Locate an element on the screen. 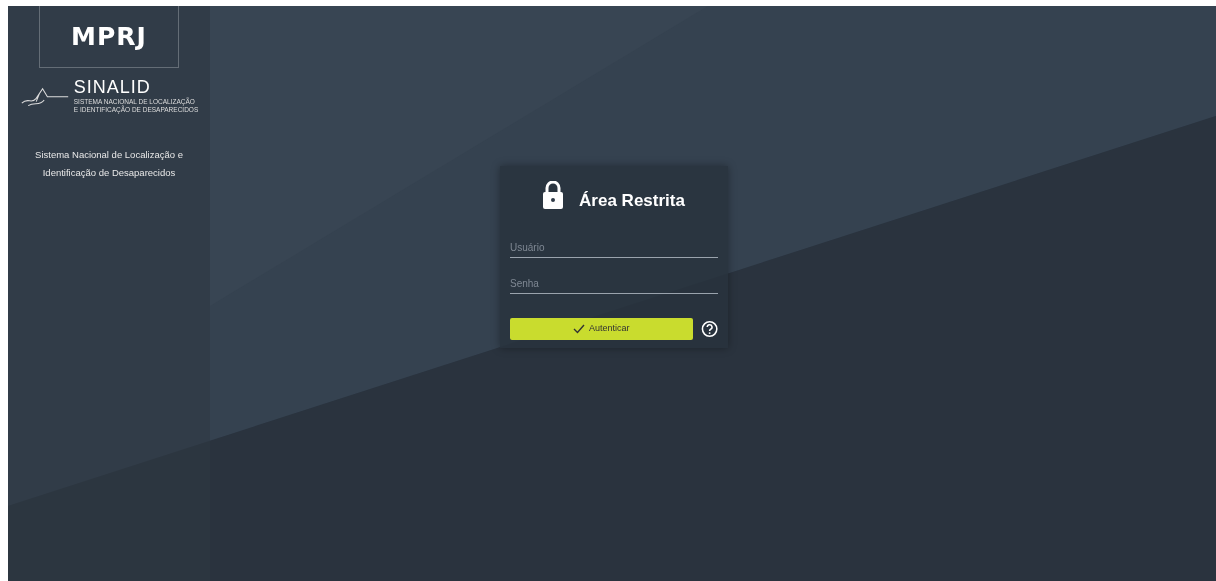 This screenshot has width=1216, height=581. brand-name: SINALID is located at coordinates (112, 87).